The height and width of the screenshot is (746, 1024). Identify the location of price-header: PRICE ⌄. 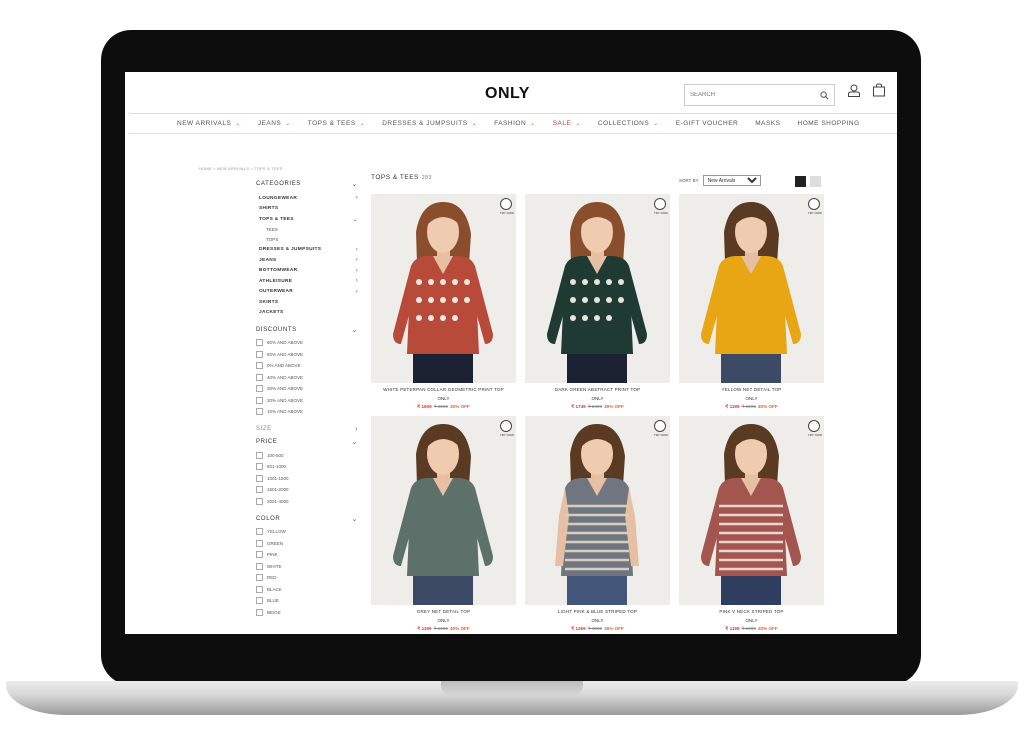
(307, 442).